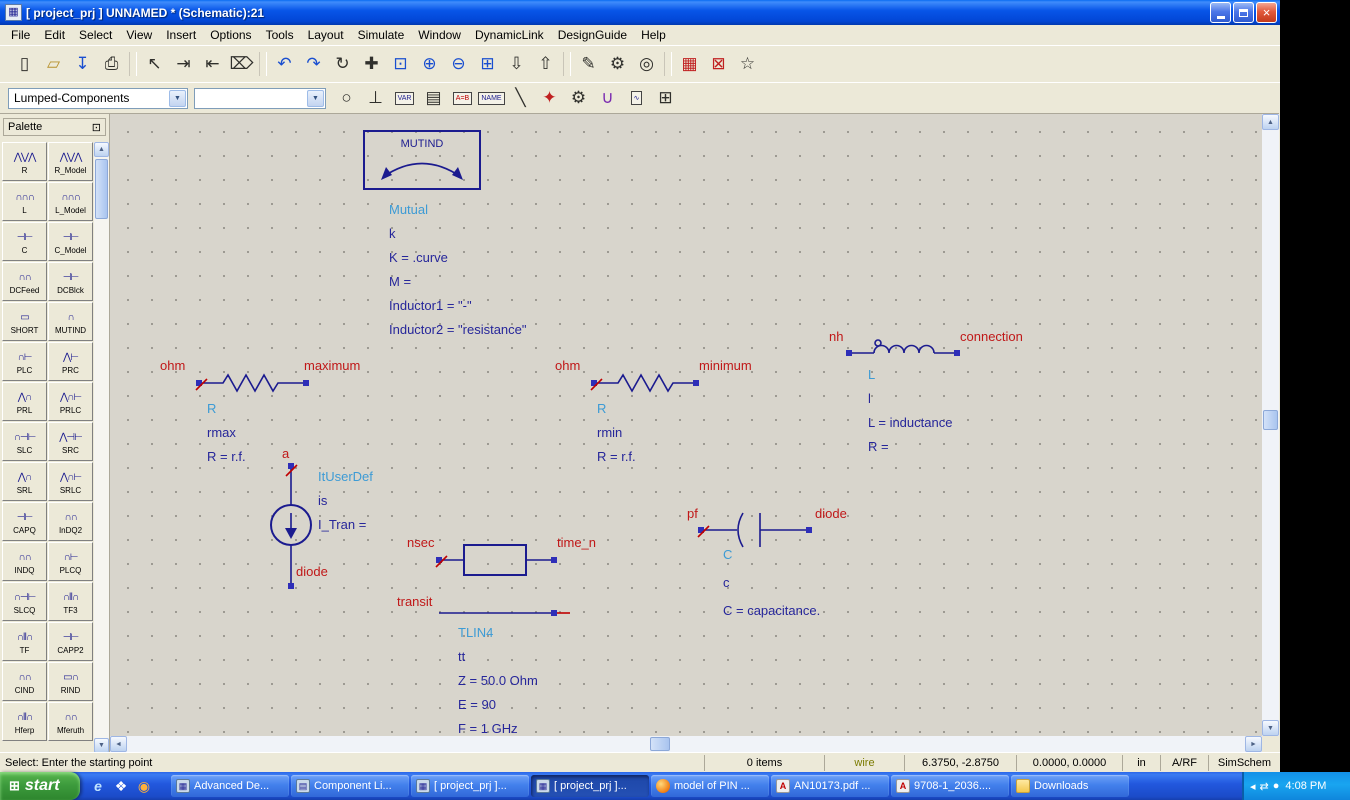  What do you see at coordinates (665, 98) in the screenshot?
I see `library-browser-icon: ⊞` at bounding box center [665, 98].